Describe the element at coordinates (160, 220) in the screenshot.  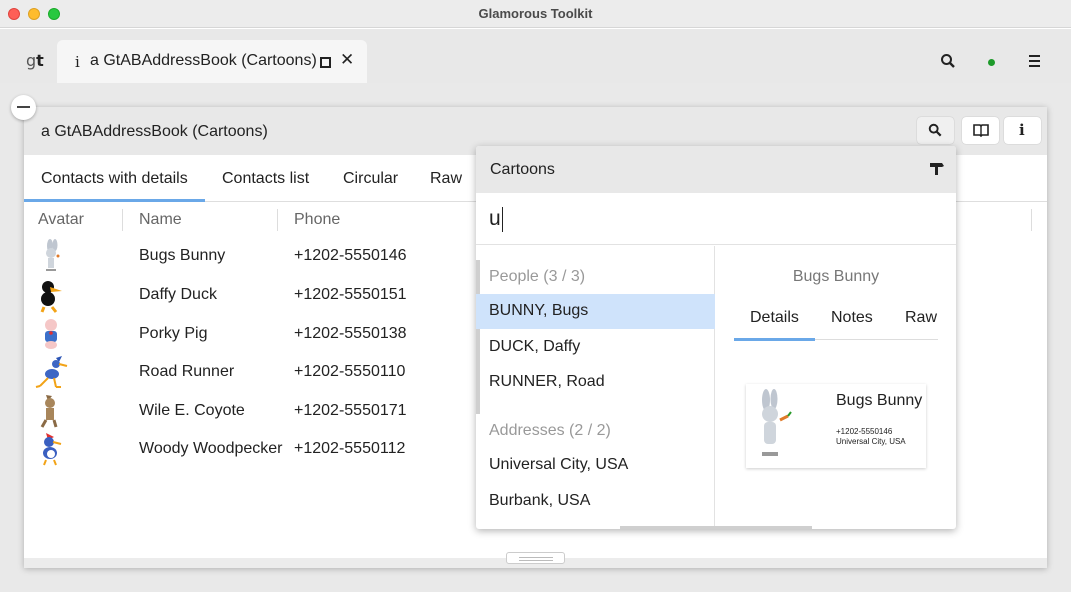
I see `column-header-name: Name` at that location.